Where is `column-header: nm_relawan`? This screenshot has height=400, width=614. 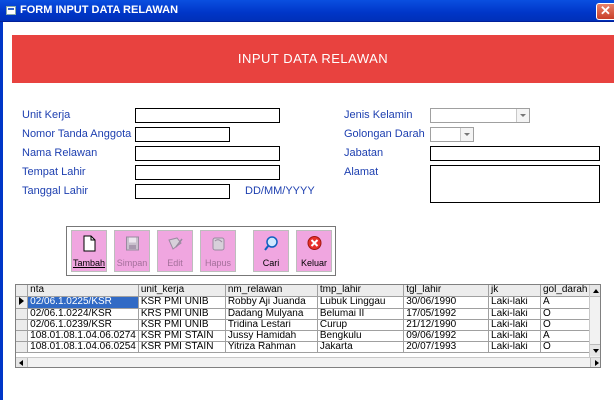
column-header: nm_relawan is located at coordinates (271, 291).